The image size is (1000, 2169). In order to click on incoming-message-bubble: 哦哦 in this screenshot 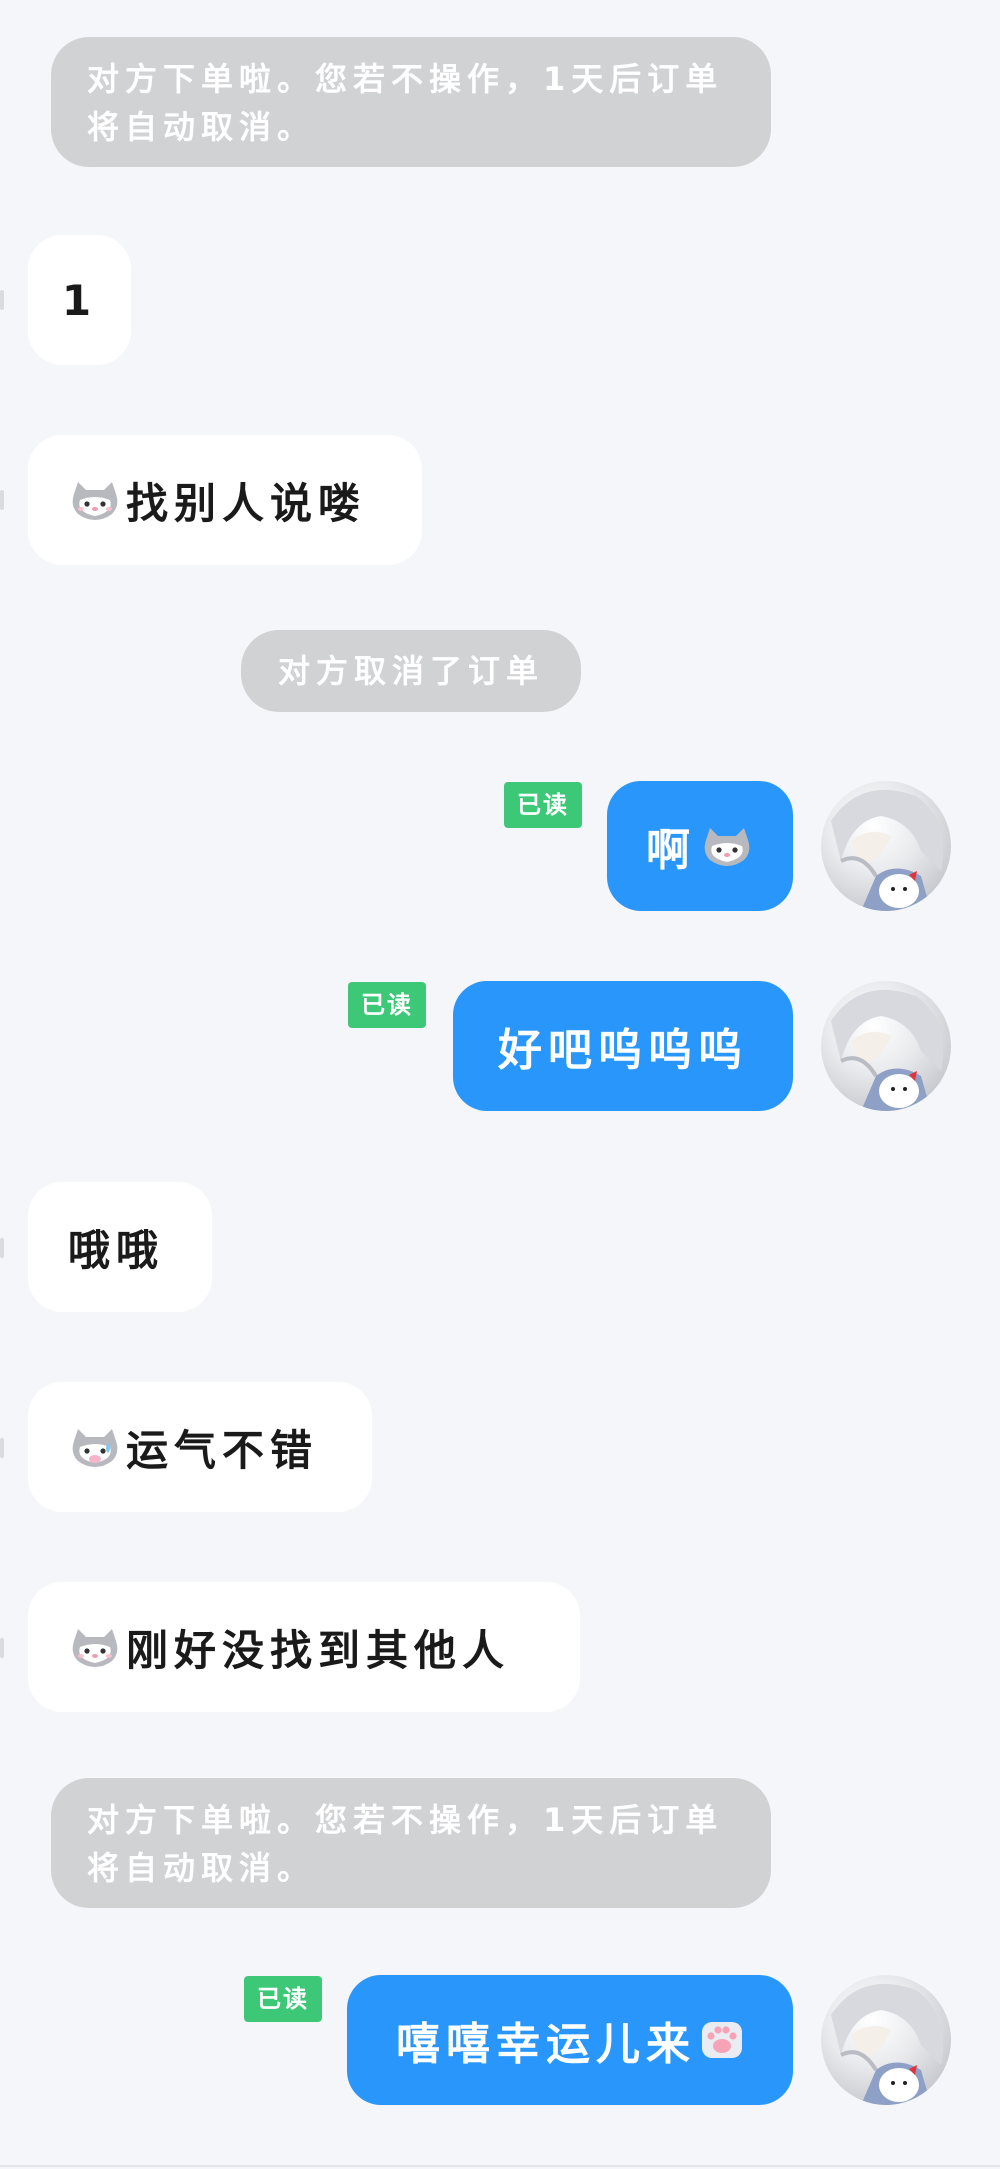, I will do `click(120, 1247)`.